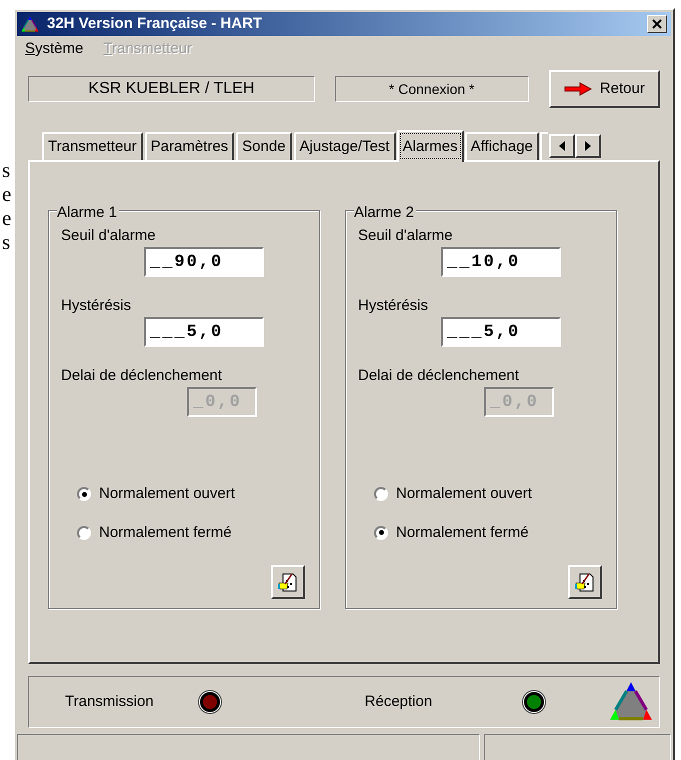  Describe the element at coordinates (431, 89) in the screenshot. I see `connection-status-display: * Connexion *` at that location.